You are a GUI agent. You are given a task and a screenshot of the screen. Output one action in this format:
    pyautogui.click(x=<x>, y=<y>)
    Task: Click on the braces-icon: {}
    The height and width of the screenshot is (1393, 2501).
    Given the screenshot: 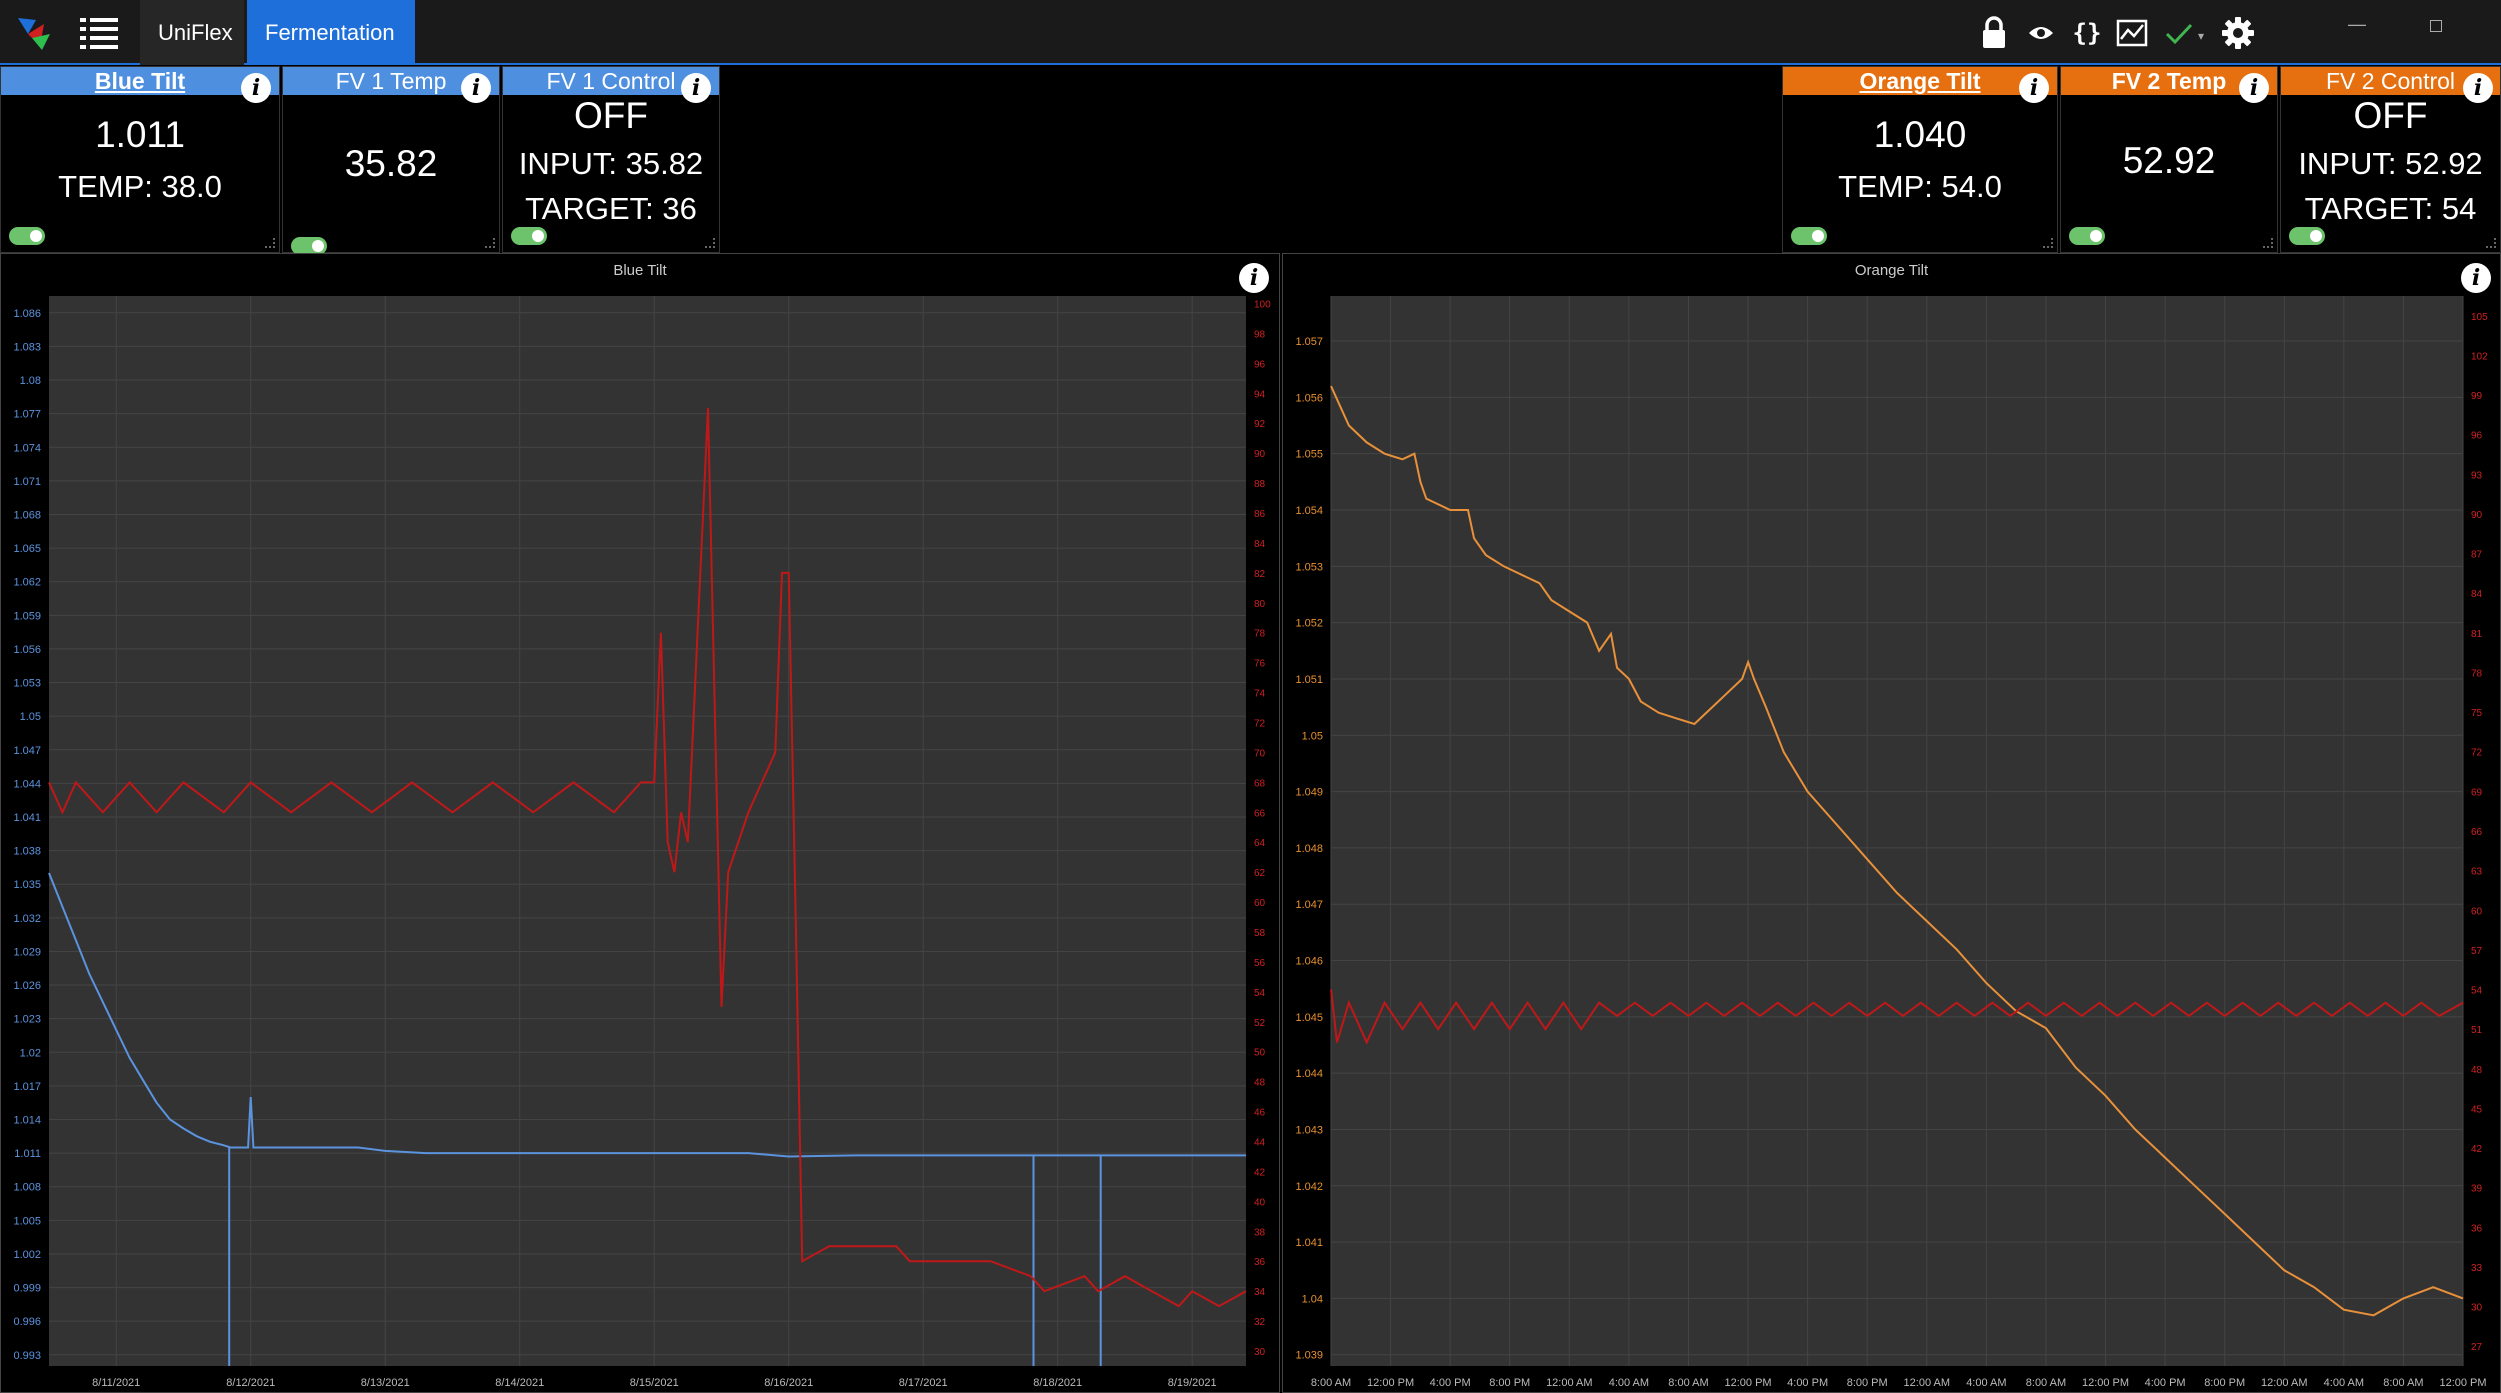 What is the action you would take?
    pyautogui.click(x=2087, y=33)
    